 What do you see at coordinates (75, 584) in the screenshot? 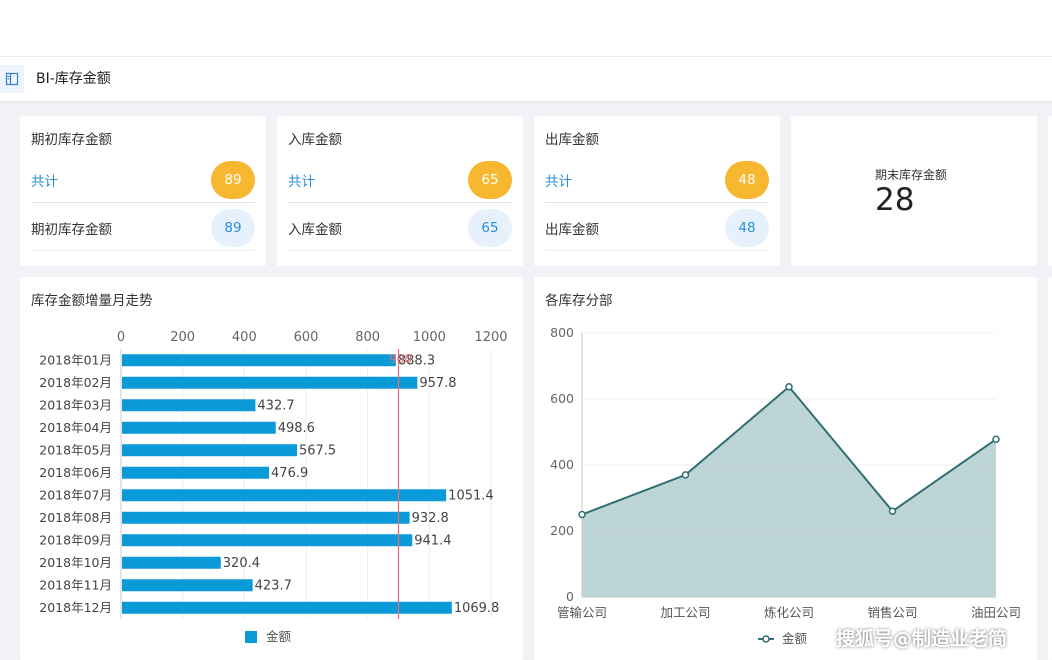
I see `y-tick-label: 2018年11月` at bounding box center [75, 584].